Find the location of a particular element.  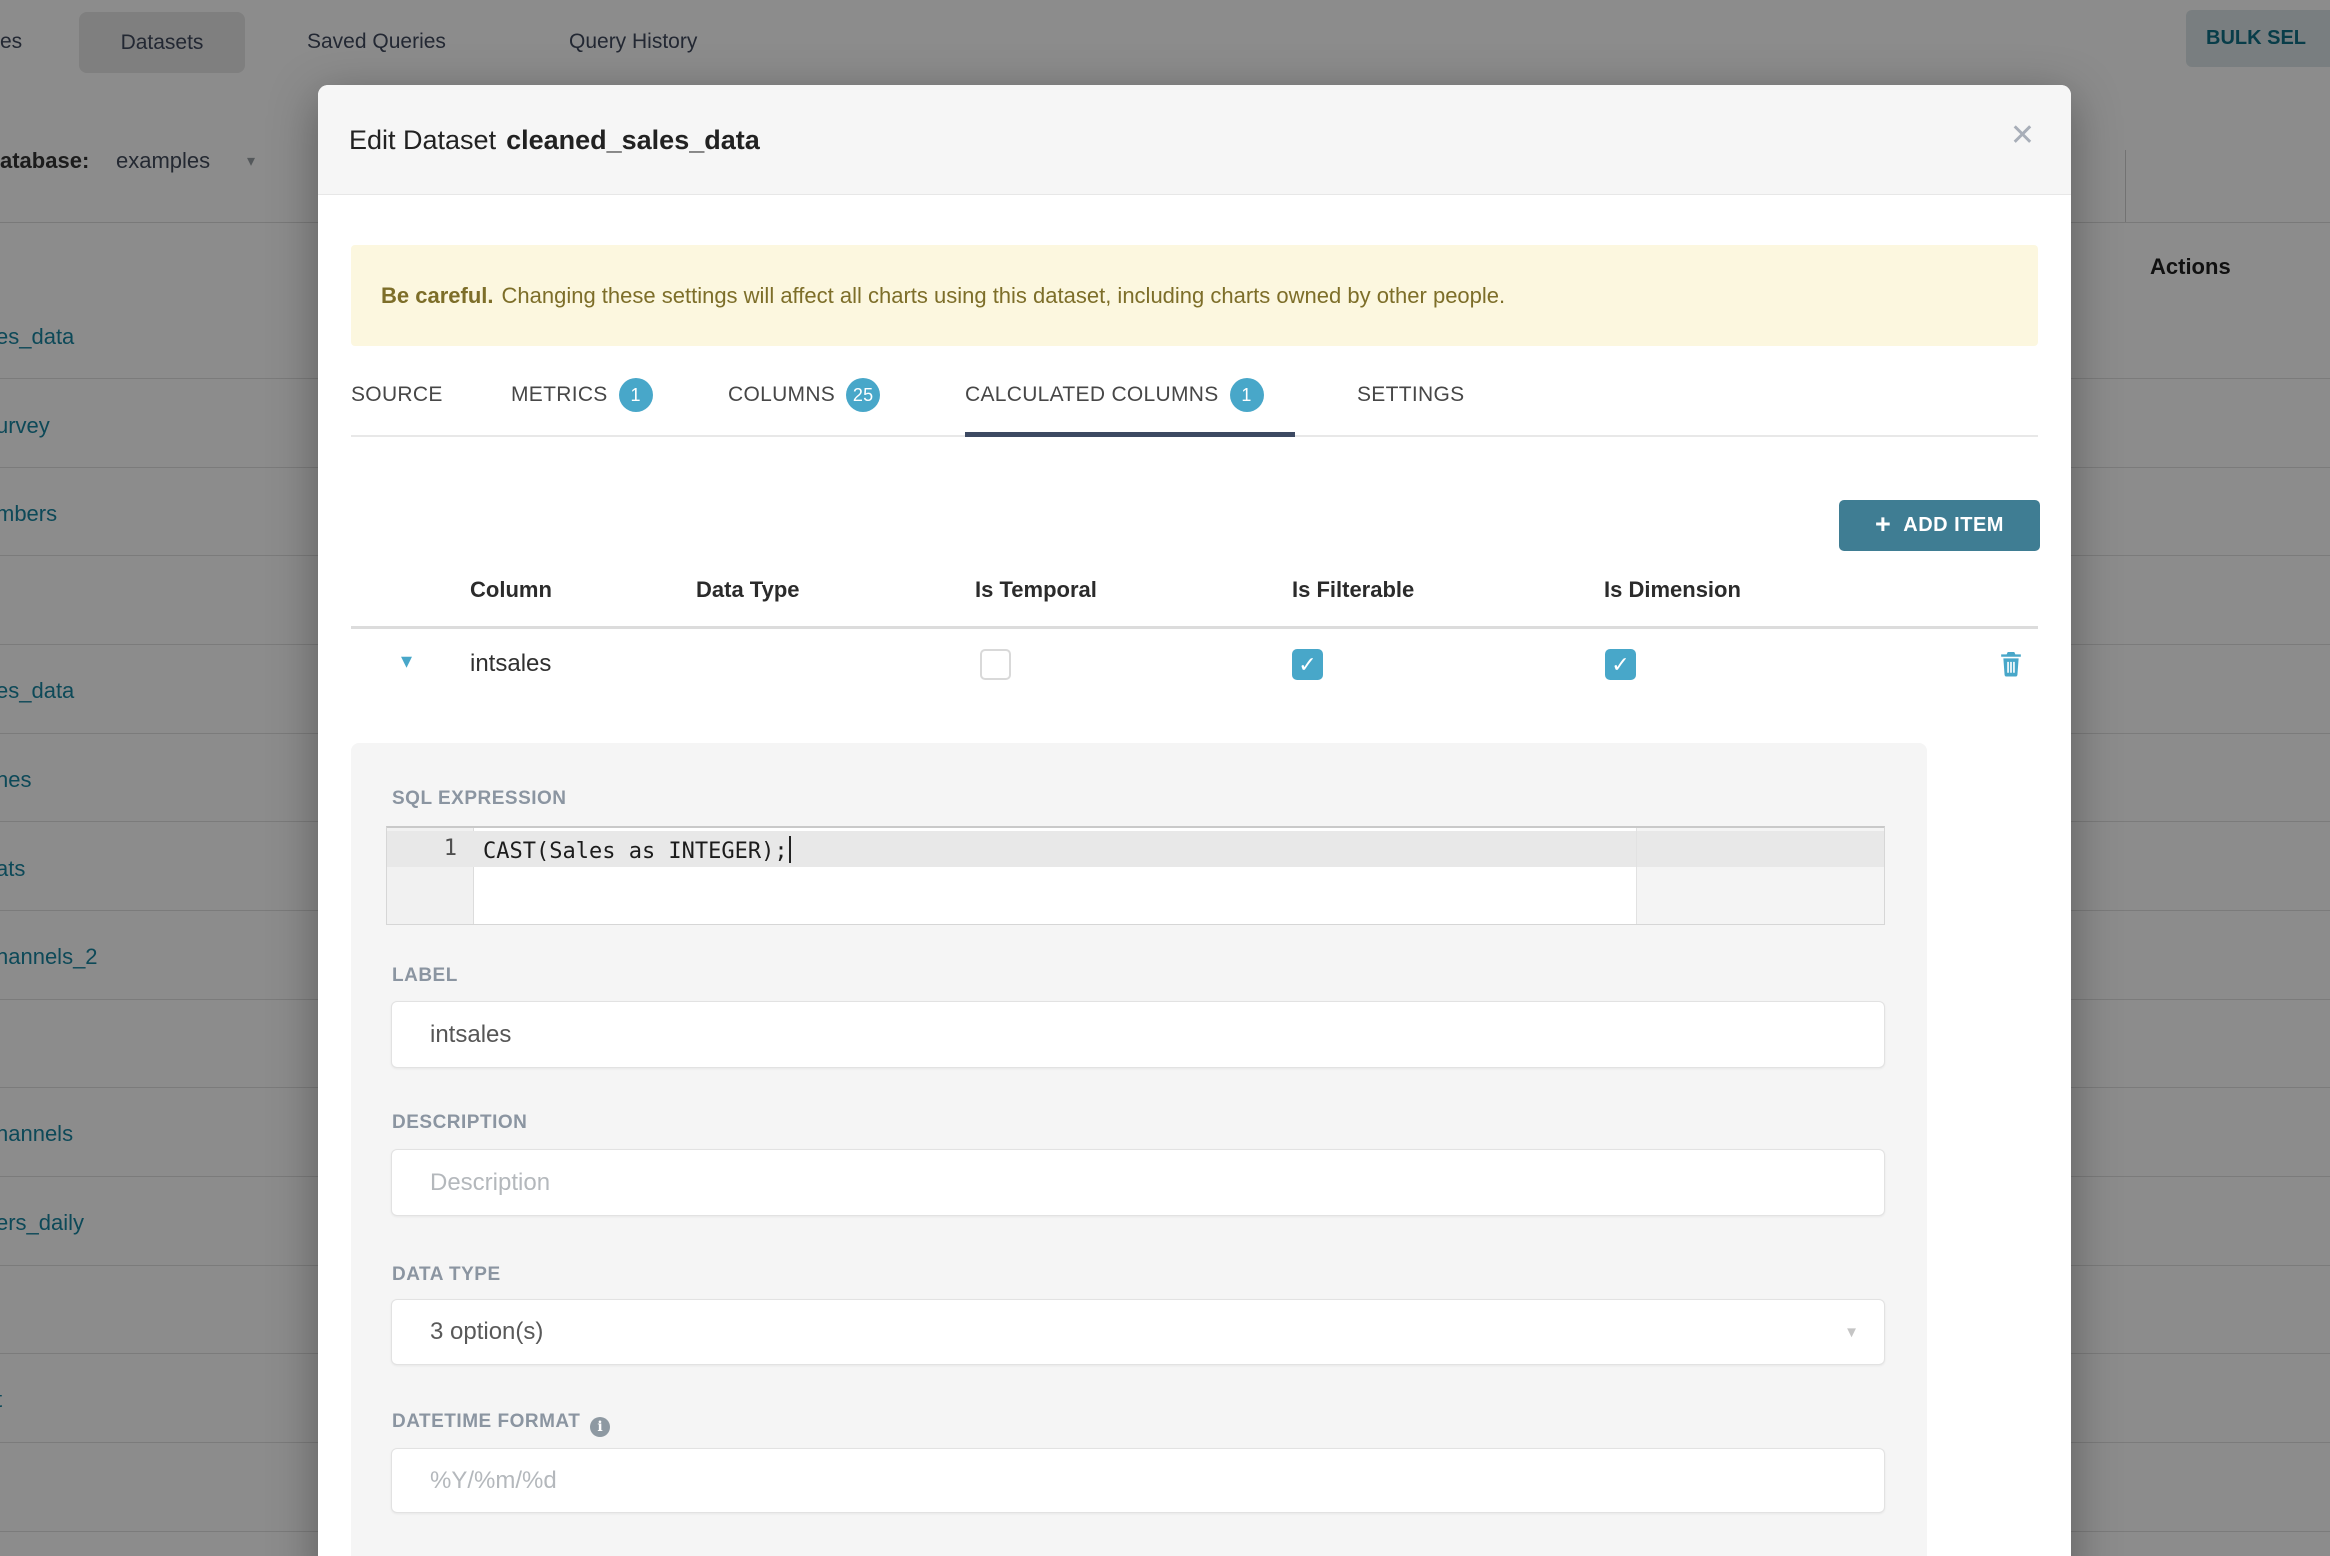

modal-header: Edit Dataset cleaned_sales_data ✕ is located at coordinates (1194, 140).